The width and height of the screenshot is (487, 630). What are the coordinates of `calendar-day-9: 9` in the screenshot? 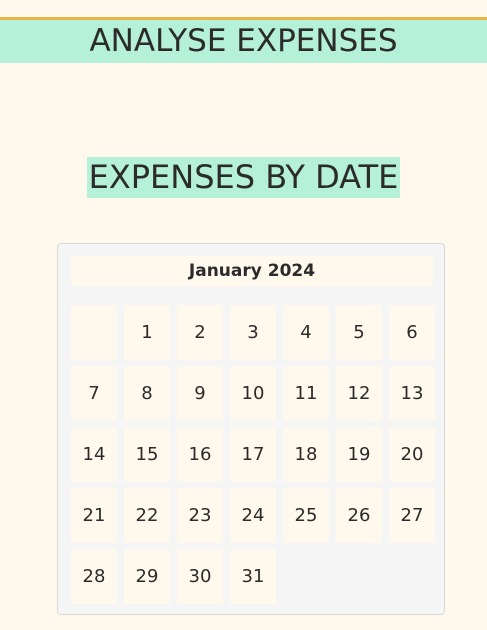 It's located at (200, 393).